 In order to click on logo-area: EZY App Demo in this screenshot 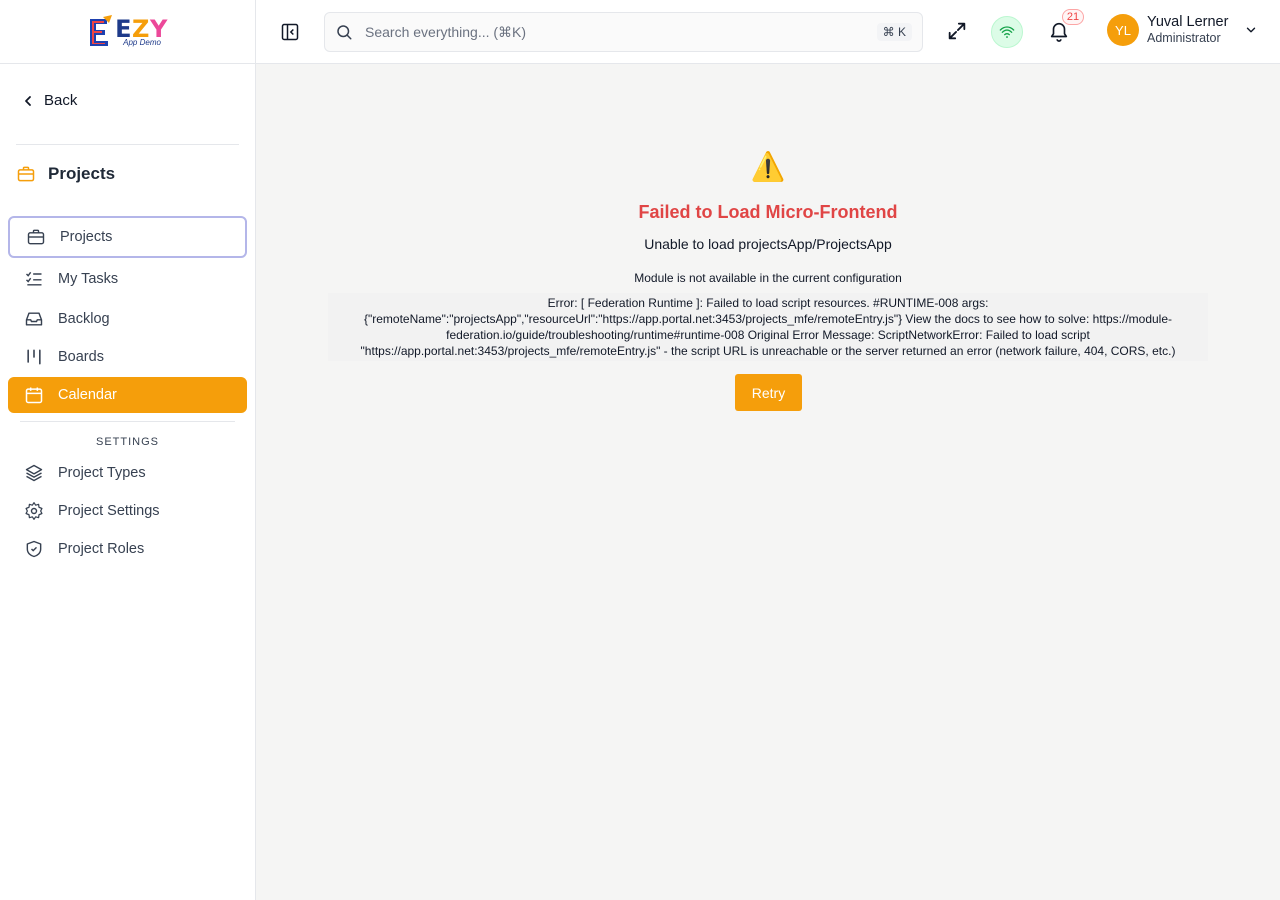, I will do `click(127, 32)`.